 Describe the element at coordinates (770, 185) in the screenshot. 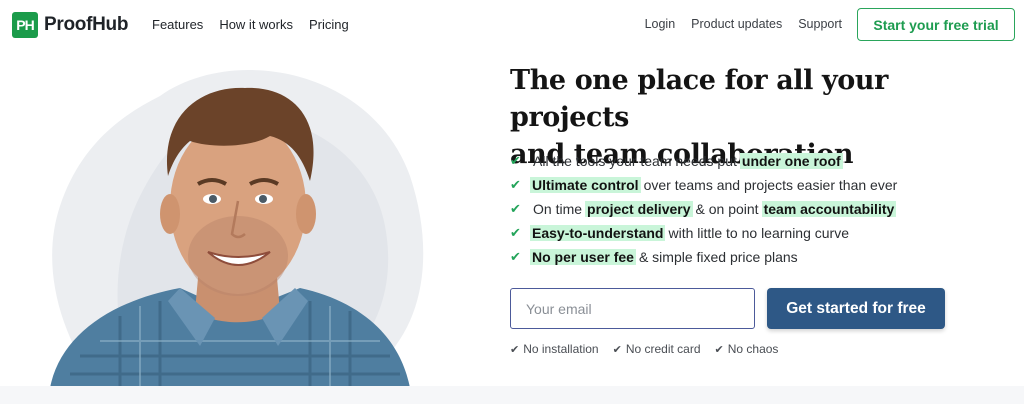

I see `feature-text: over teams and projects easier than ever` at that location.